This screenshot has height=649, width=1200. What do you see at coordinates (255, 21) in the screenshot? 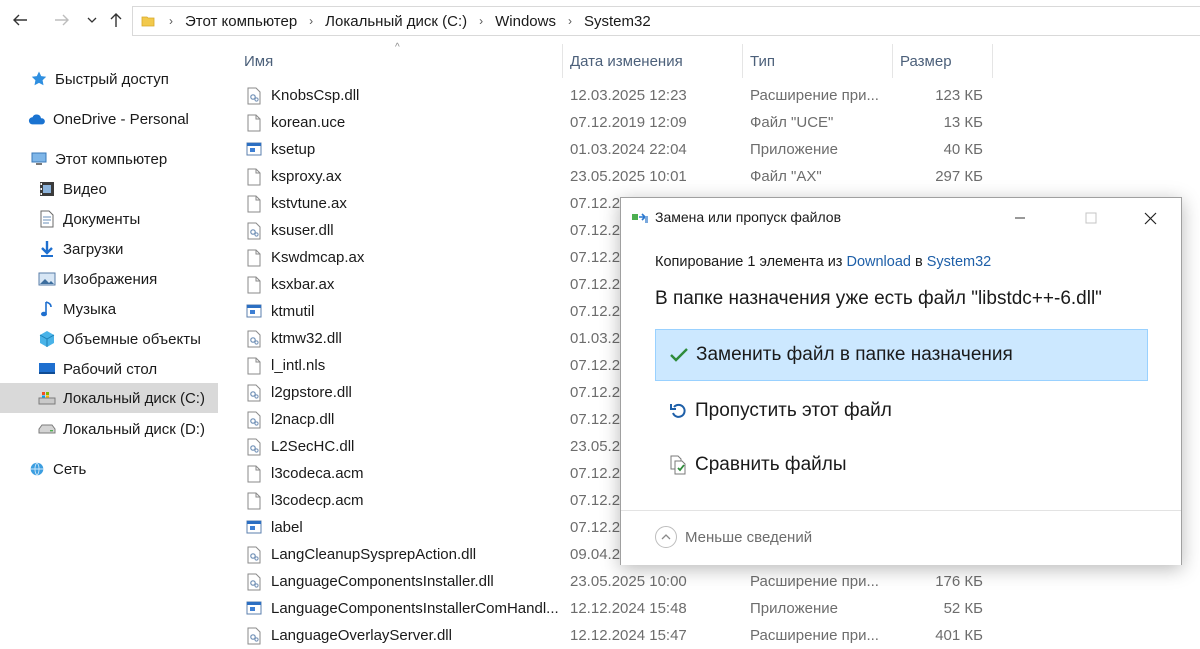
I see `breadcrumb-this-pc: Этот компьютер ›` at bounding box center [255, 21].